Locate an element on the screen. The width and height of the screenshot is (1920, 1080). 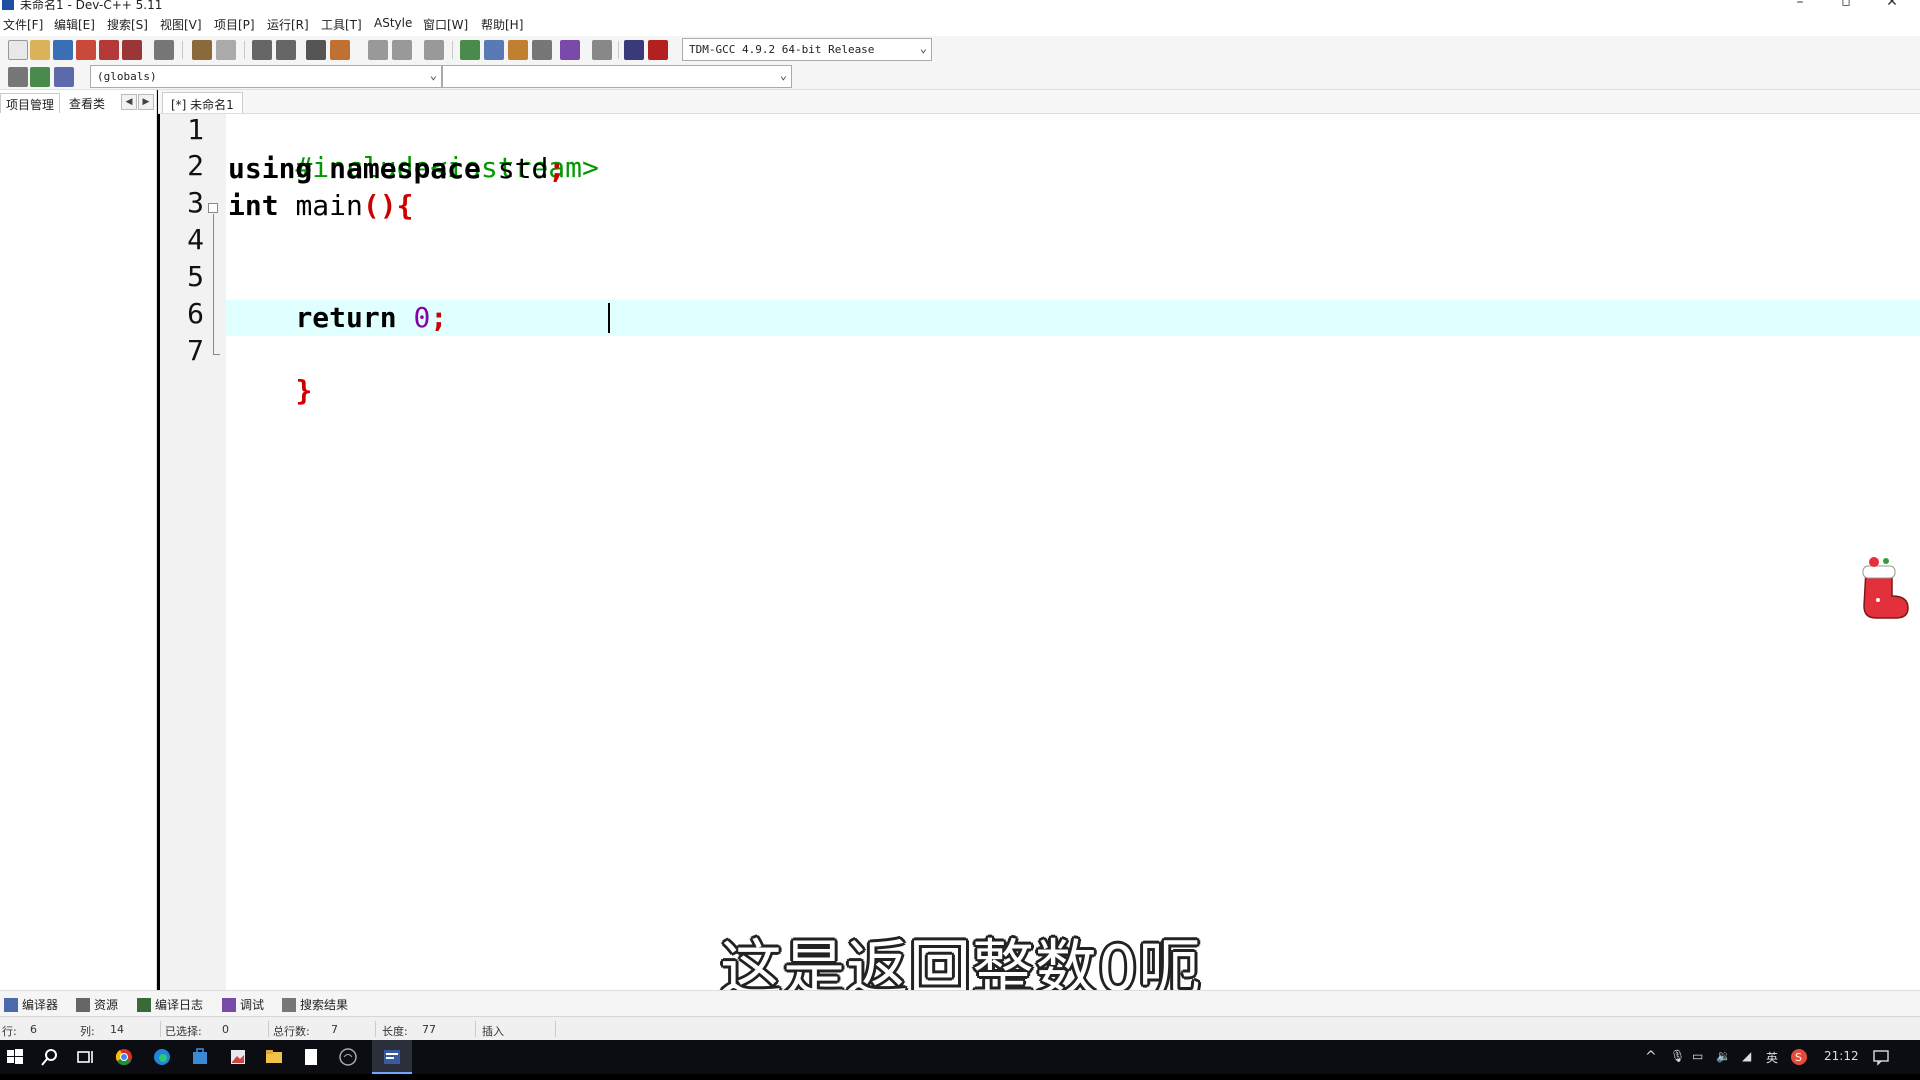
close-all-icon is located at coordinates (132, 50).